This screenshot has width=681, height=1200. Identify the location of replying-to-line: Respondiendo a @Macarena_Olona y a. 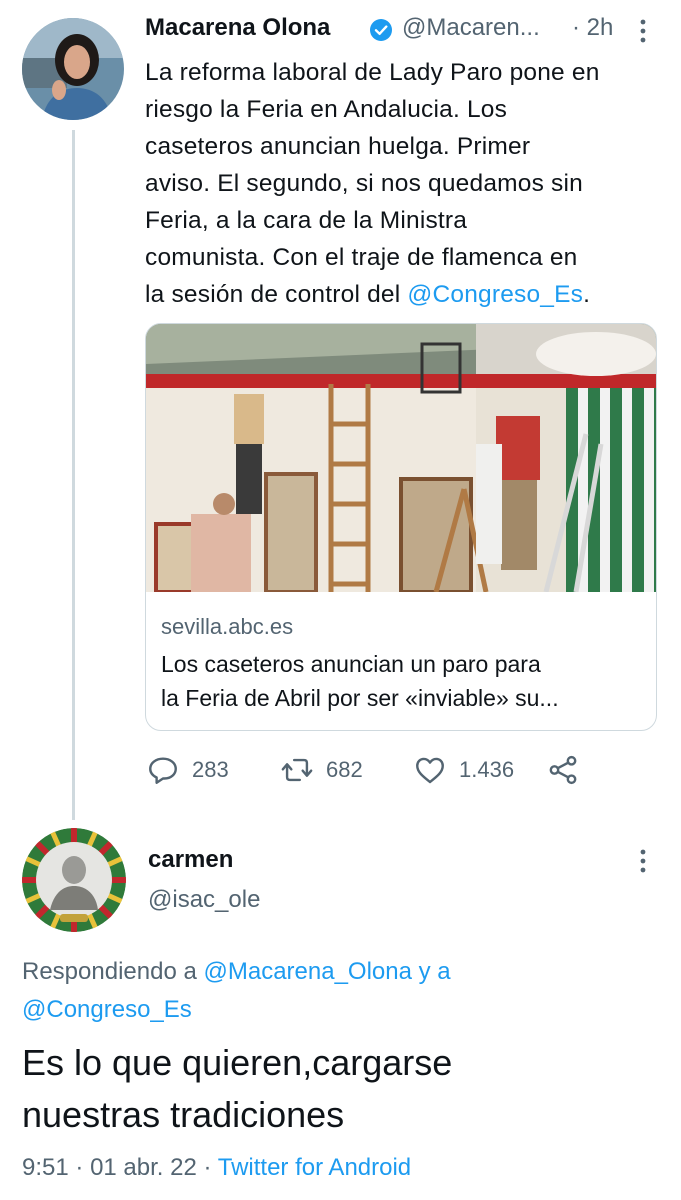
(332, 972).